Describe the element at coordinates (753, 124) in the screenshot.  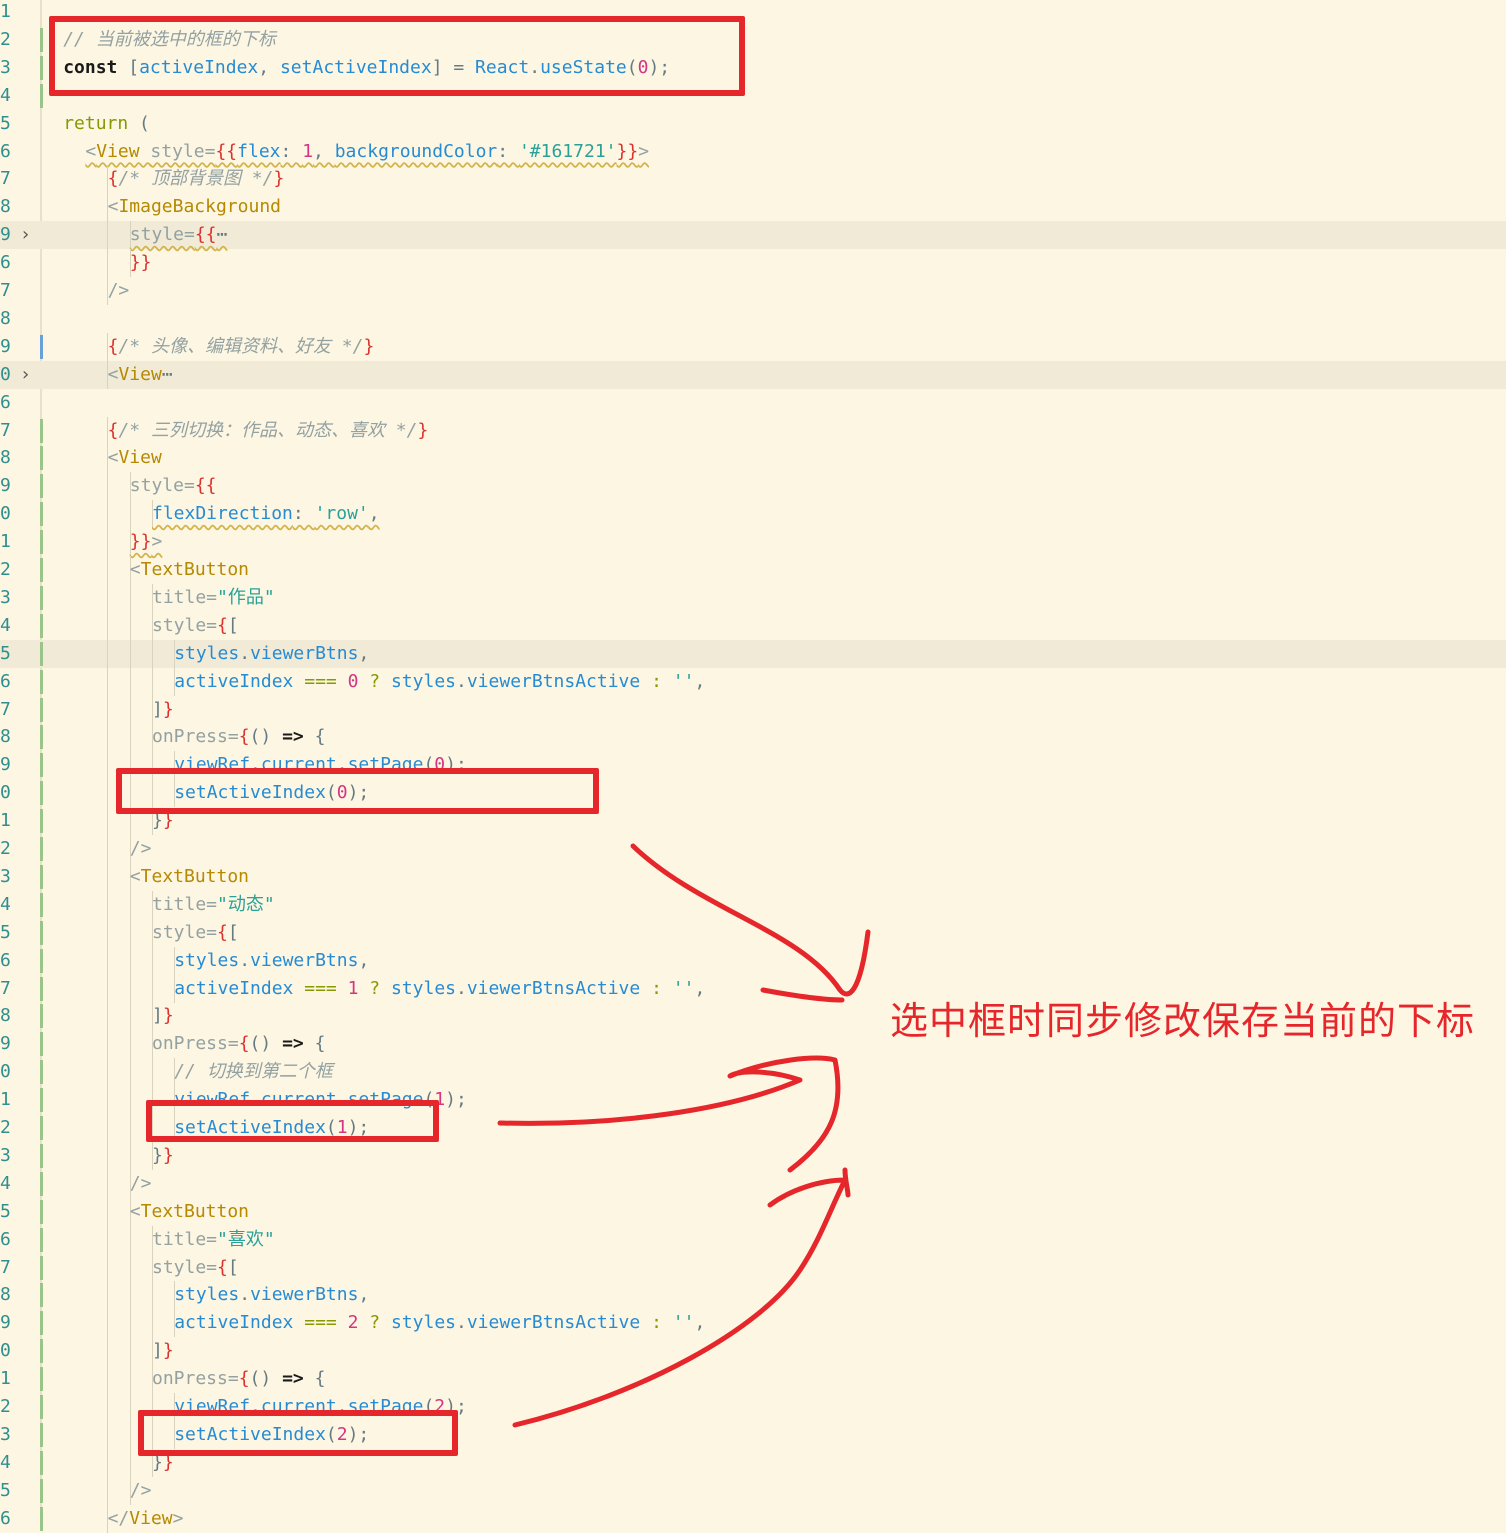
I see `code-line: 5 return (` at that location.